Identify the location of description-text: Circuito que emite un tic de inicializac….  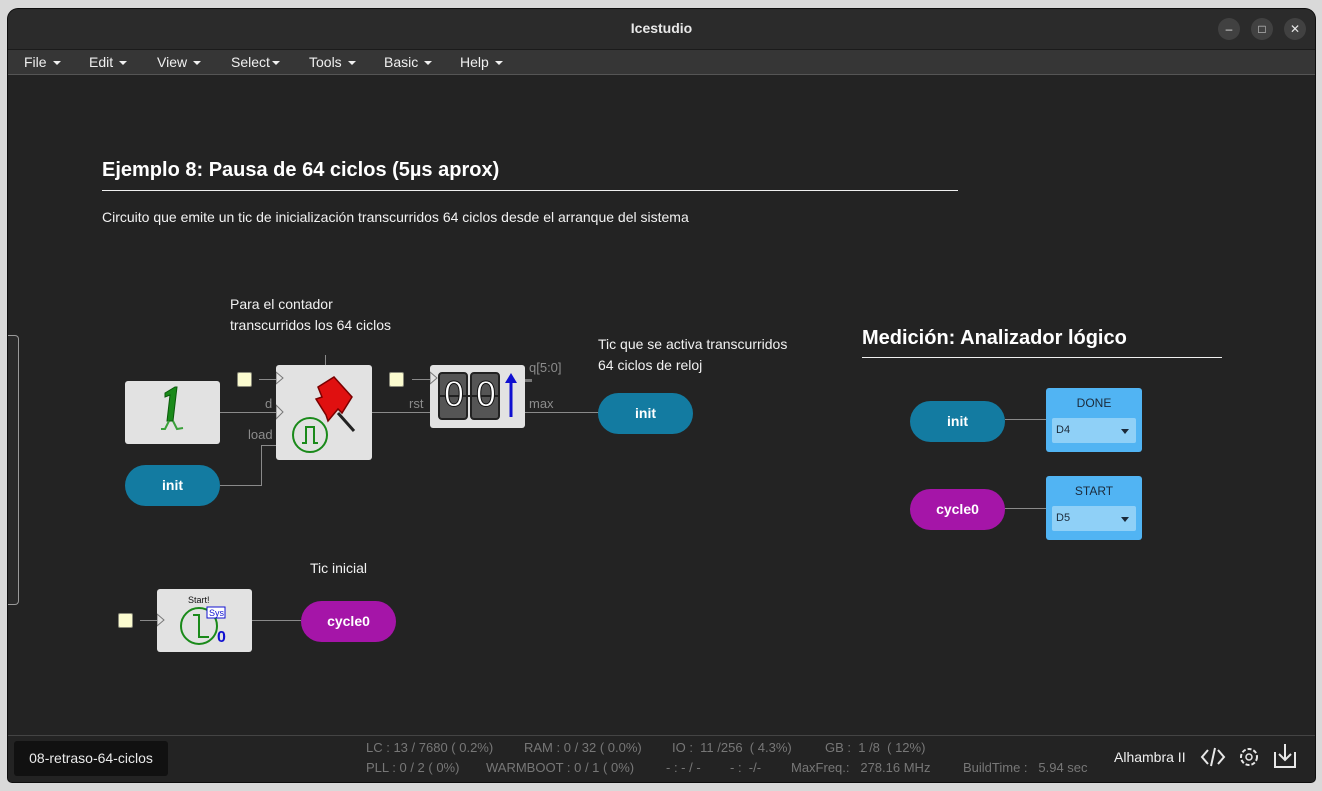
(395, 217).